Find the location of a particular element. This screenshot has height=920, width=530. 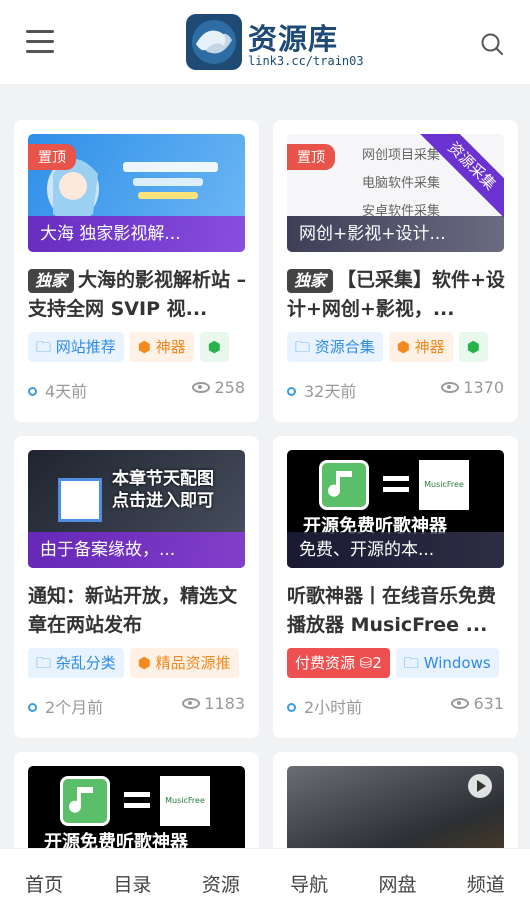

tag-list: 🗀 网站推荐 ⬢ 神器 ⬢ is located at coordinates (136, 348).